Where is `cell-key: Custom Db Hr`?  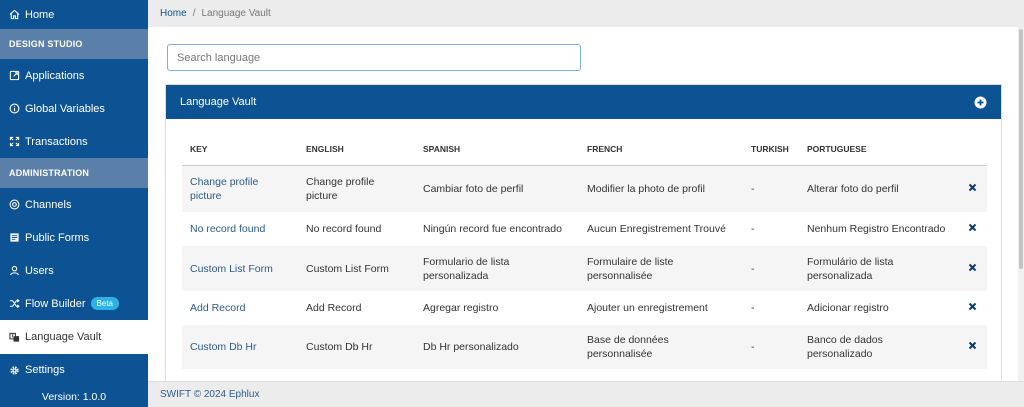 cell-key: Custom Db Hr is located at coordinates (240, 347).